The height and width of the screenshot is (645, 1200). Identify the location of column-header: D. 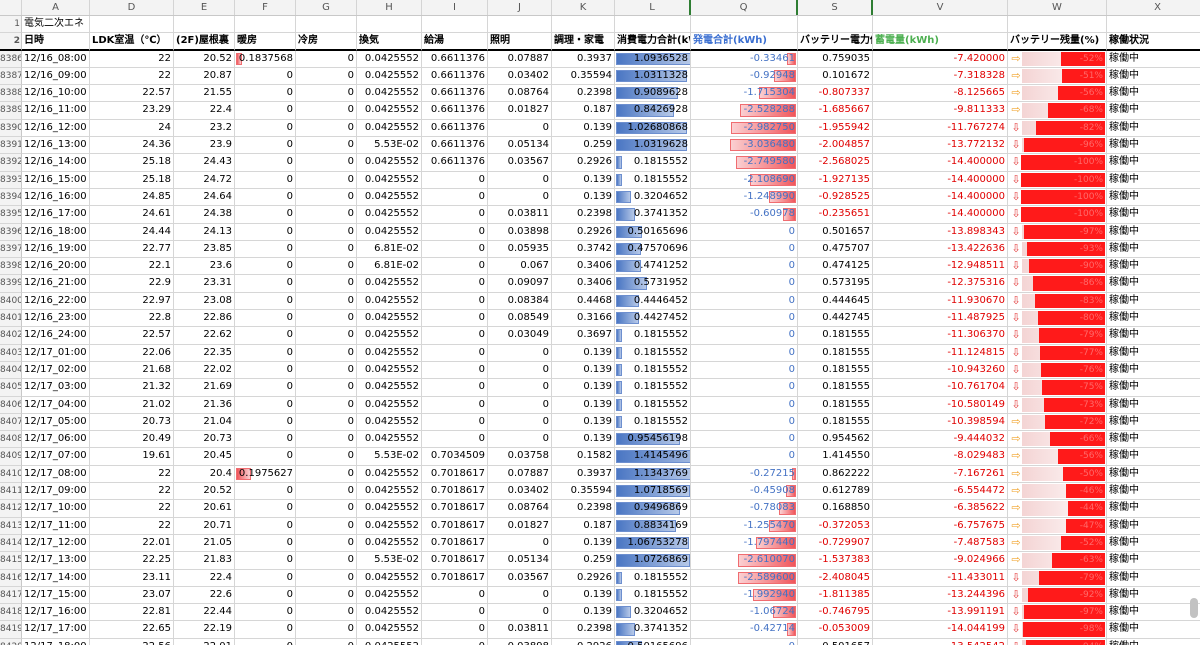
(132, 7).